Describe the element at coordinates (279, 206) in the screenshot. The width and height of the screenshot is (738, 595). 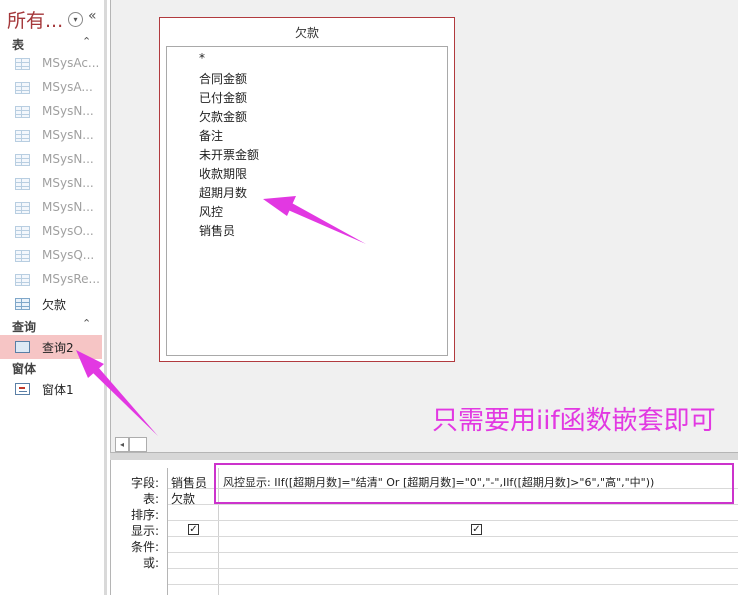
I see `arrow-head` at that location.